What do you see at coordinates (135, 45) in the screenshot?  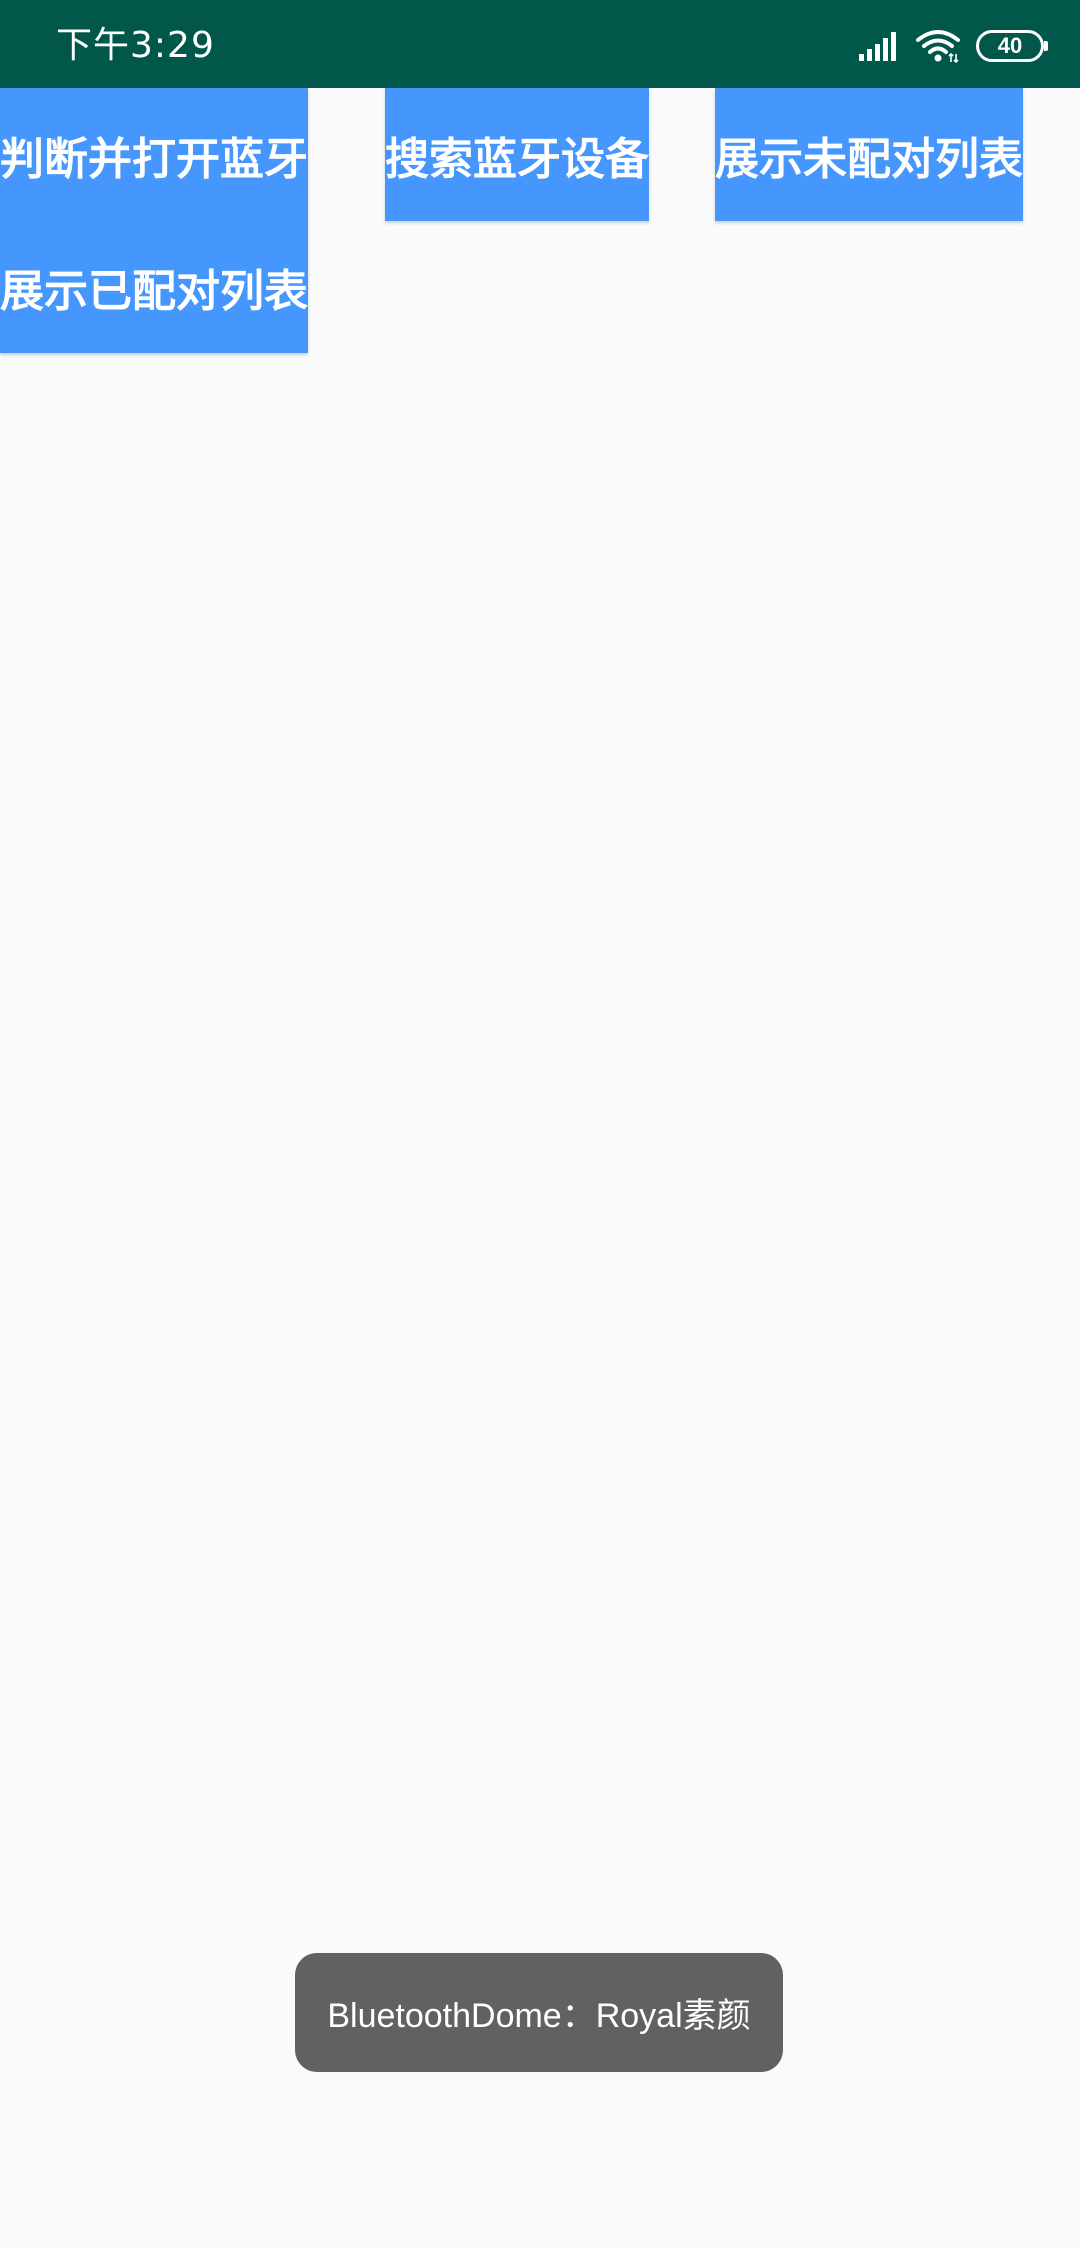 I see `status-time: 下午3:29` at bounding box center [135, 45].